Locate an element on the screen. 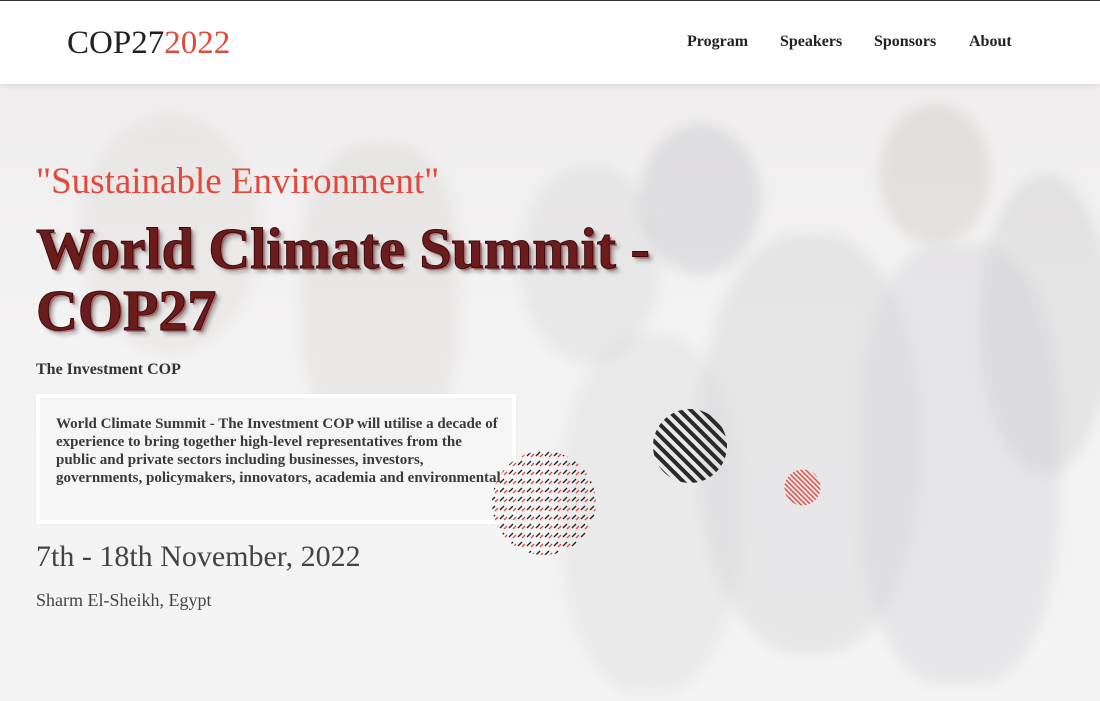  hero-subtitle: The Investment COP is located at coordinates (108, 369).